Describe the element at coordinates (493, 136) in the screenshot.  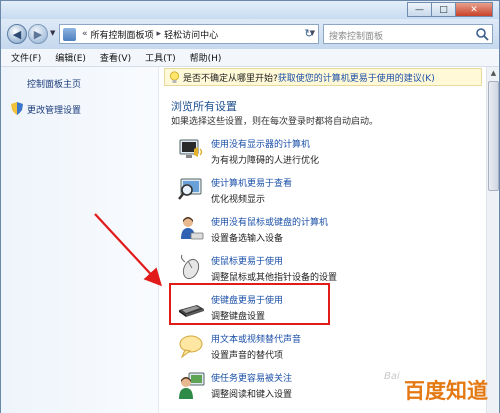
I see `scroll-thumb` at that location.